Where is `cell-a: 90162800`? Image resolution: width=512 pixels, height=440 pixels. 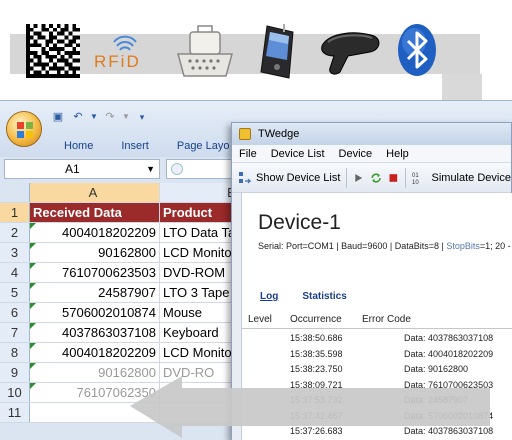 cell-a: 90162800 is located at coordinates (95, 252).